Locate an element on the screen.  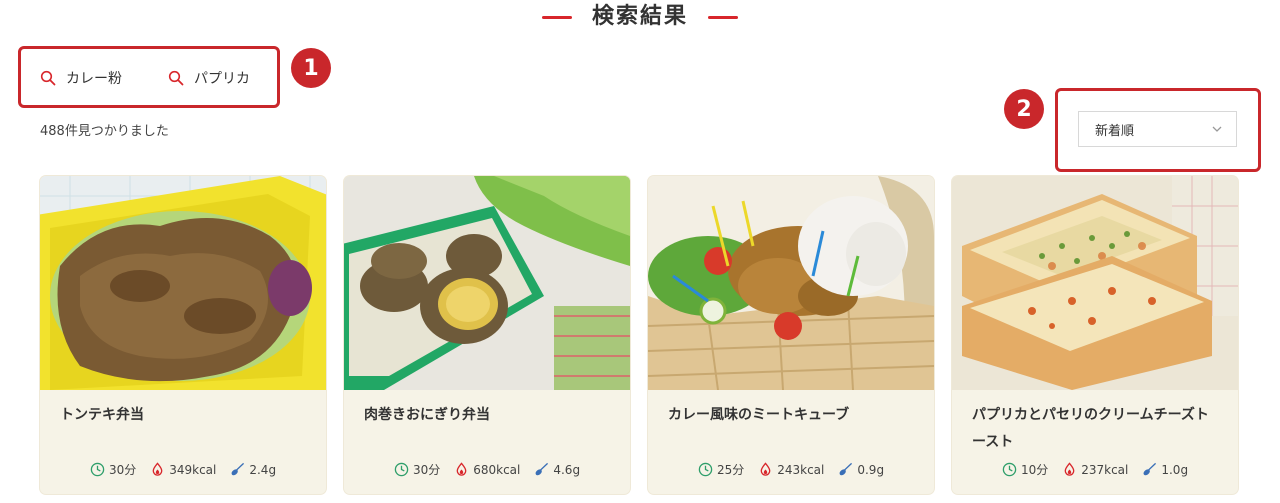
callout-badge-1: 1 is located at coordinates (311, 68).